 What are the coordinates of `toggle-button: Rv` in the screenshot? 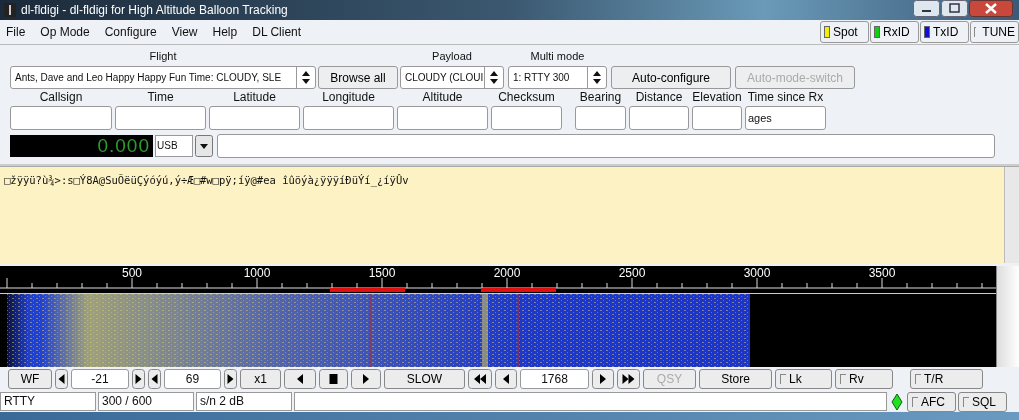 It's located at (864, 379).